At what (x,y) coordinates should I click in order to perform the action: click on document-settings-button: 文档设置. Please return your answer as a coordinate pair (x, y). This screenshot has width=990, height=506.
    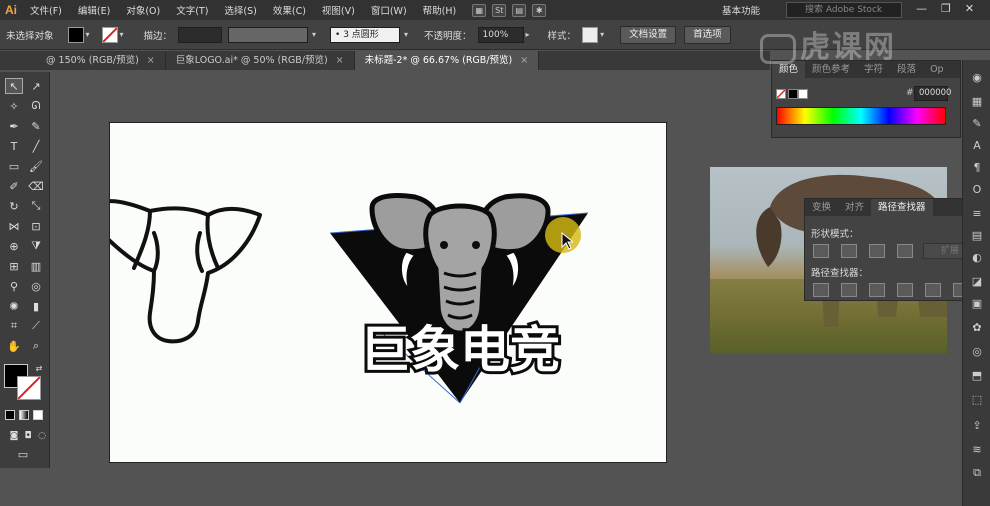
    Looking at the image, I should click on (648, 34).